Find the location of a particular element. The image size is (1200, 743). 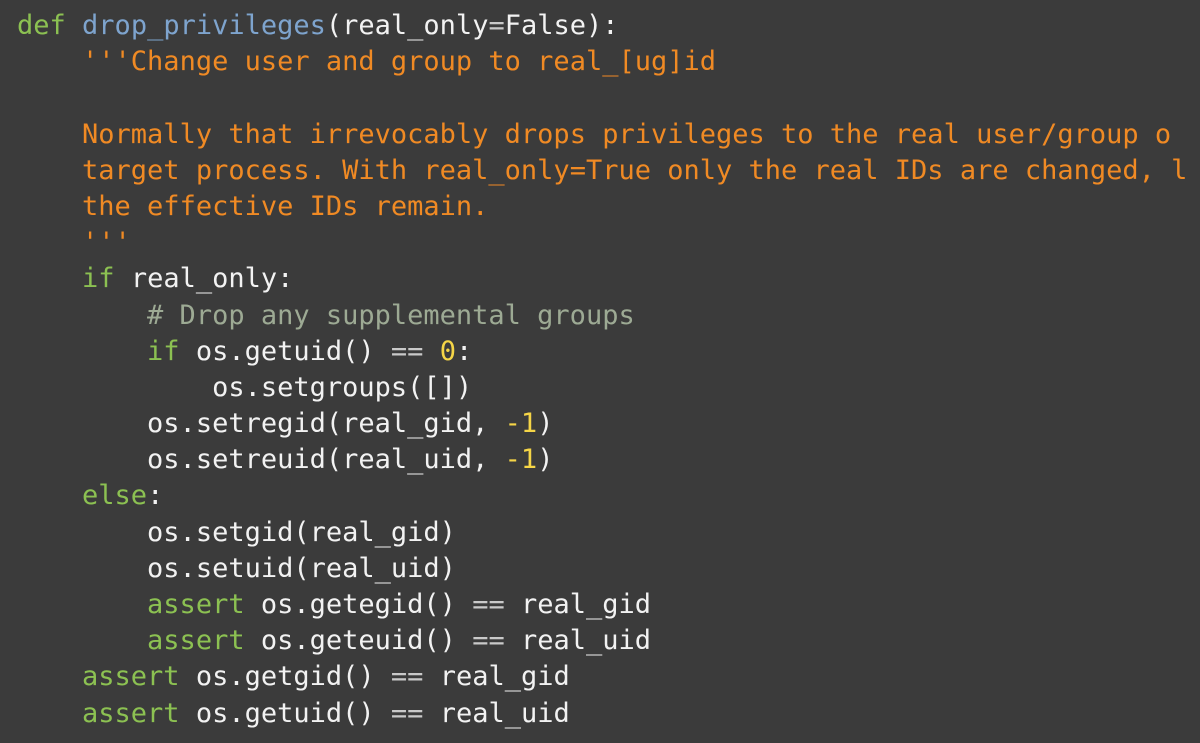

code-token-name: os.setgid(real_gid) is located at coordinates (301, 532).